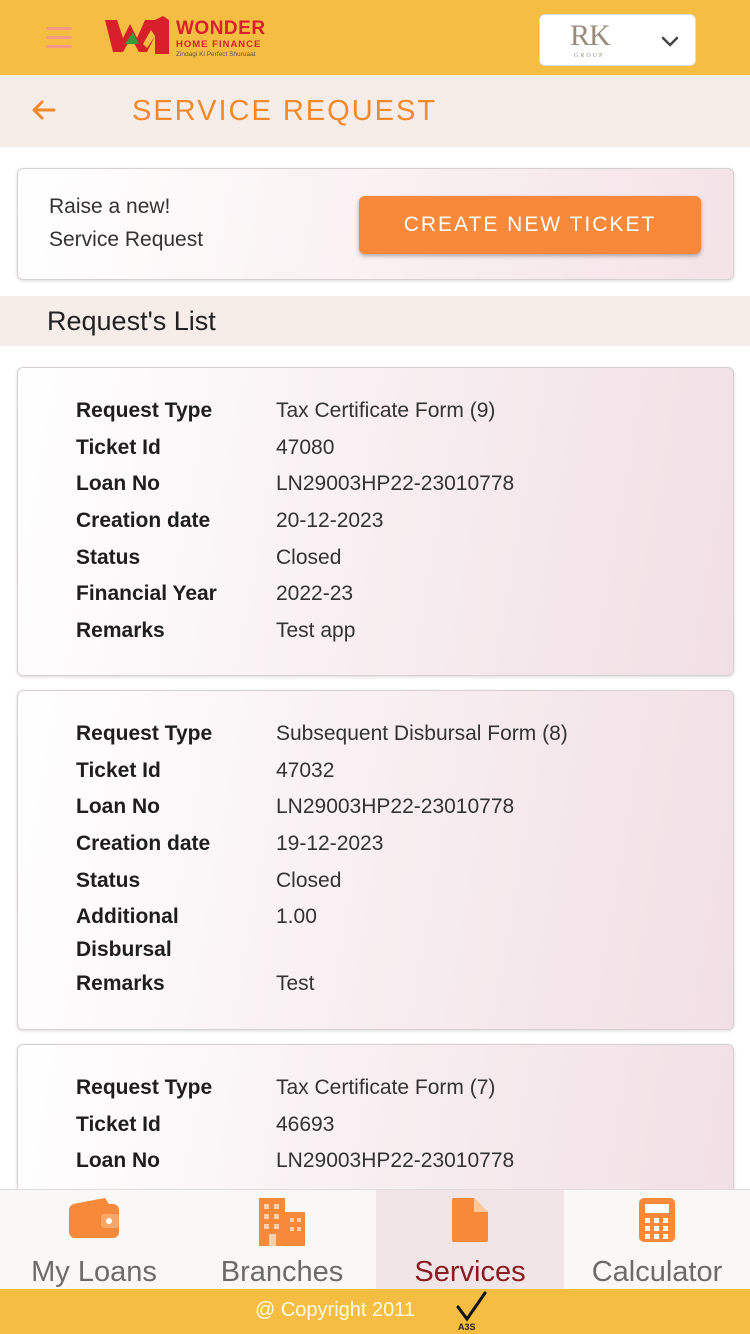  What do you see at coordinates (94, 1218) in the screenshot?
I see `wallet-icon` at bounding box center [94, 1218].